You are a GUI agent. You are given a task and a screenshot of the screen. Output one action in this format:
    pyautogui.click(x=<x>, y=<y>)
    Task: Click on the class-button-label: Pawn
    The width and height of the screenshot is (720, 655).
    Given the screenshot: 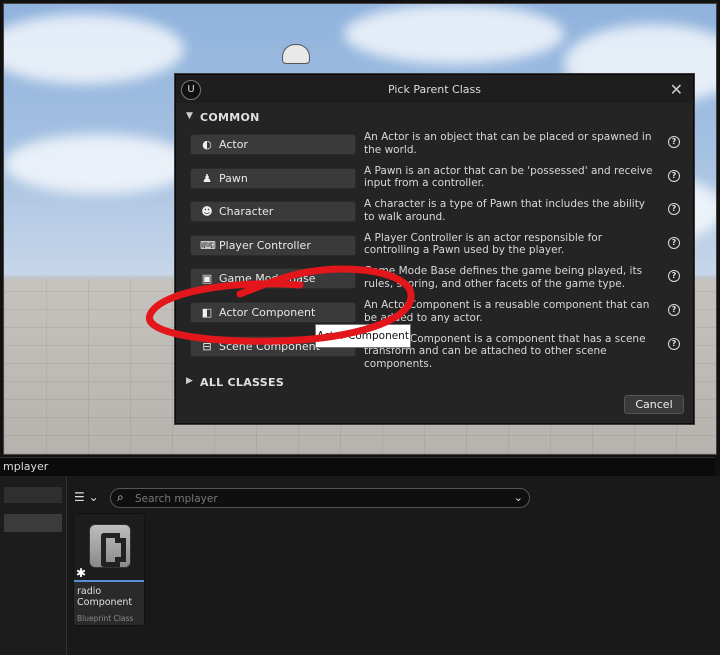 What is the action you would take?
    pyautogui.click(x=233, y=178)
    